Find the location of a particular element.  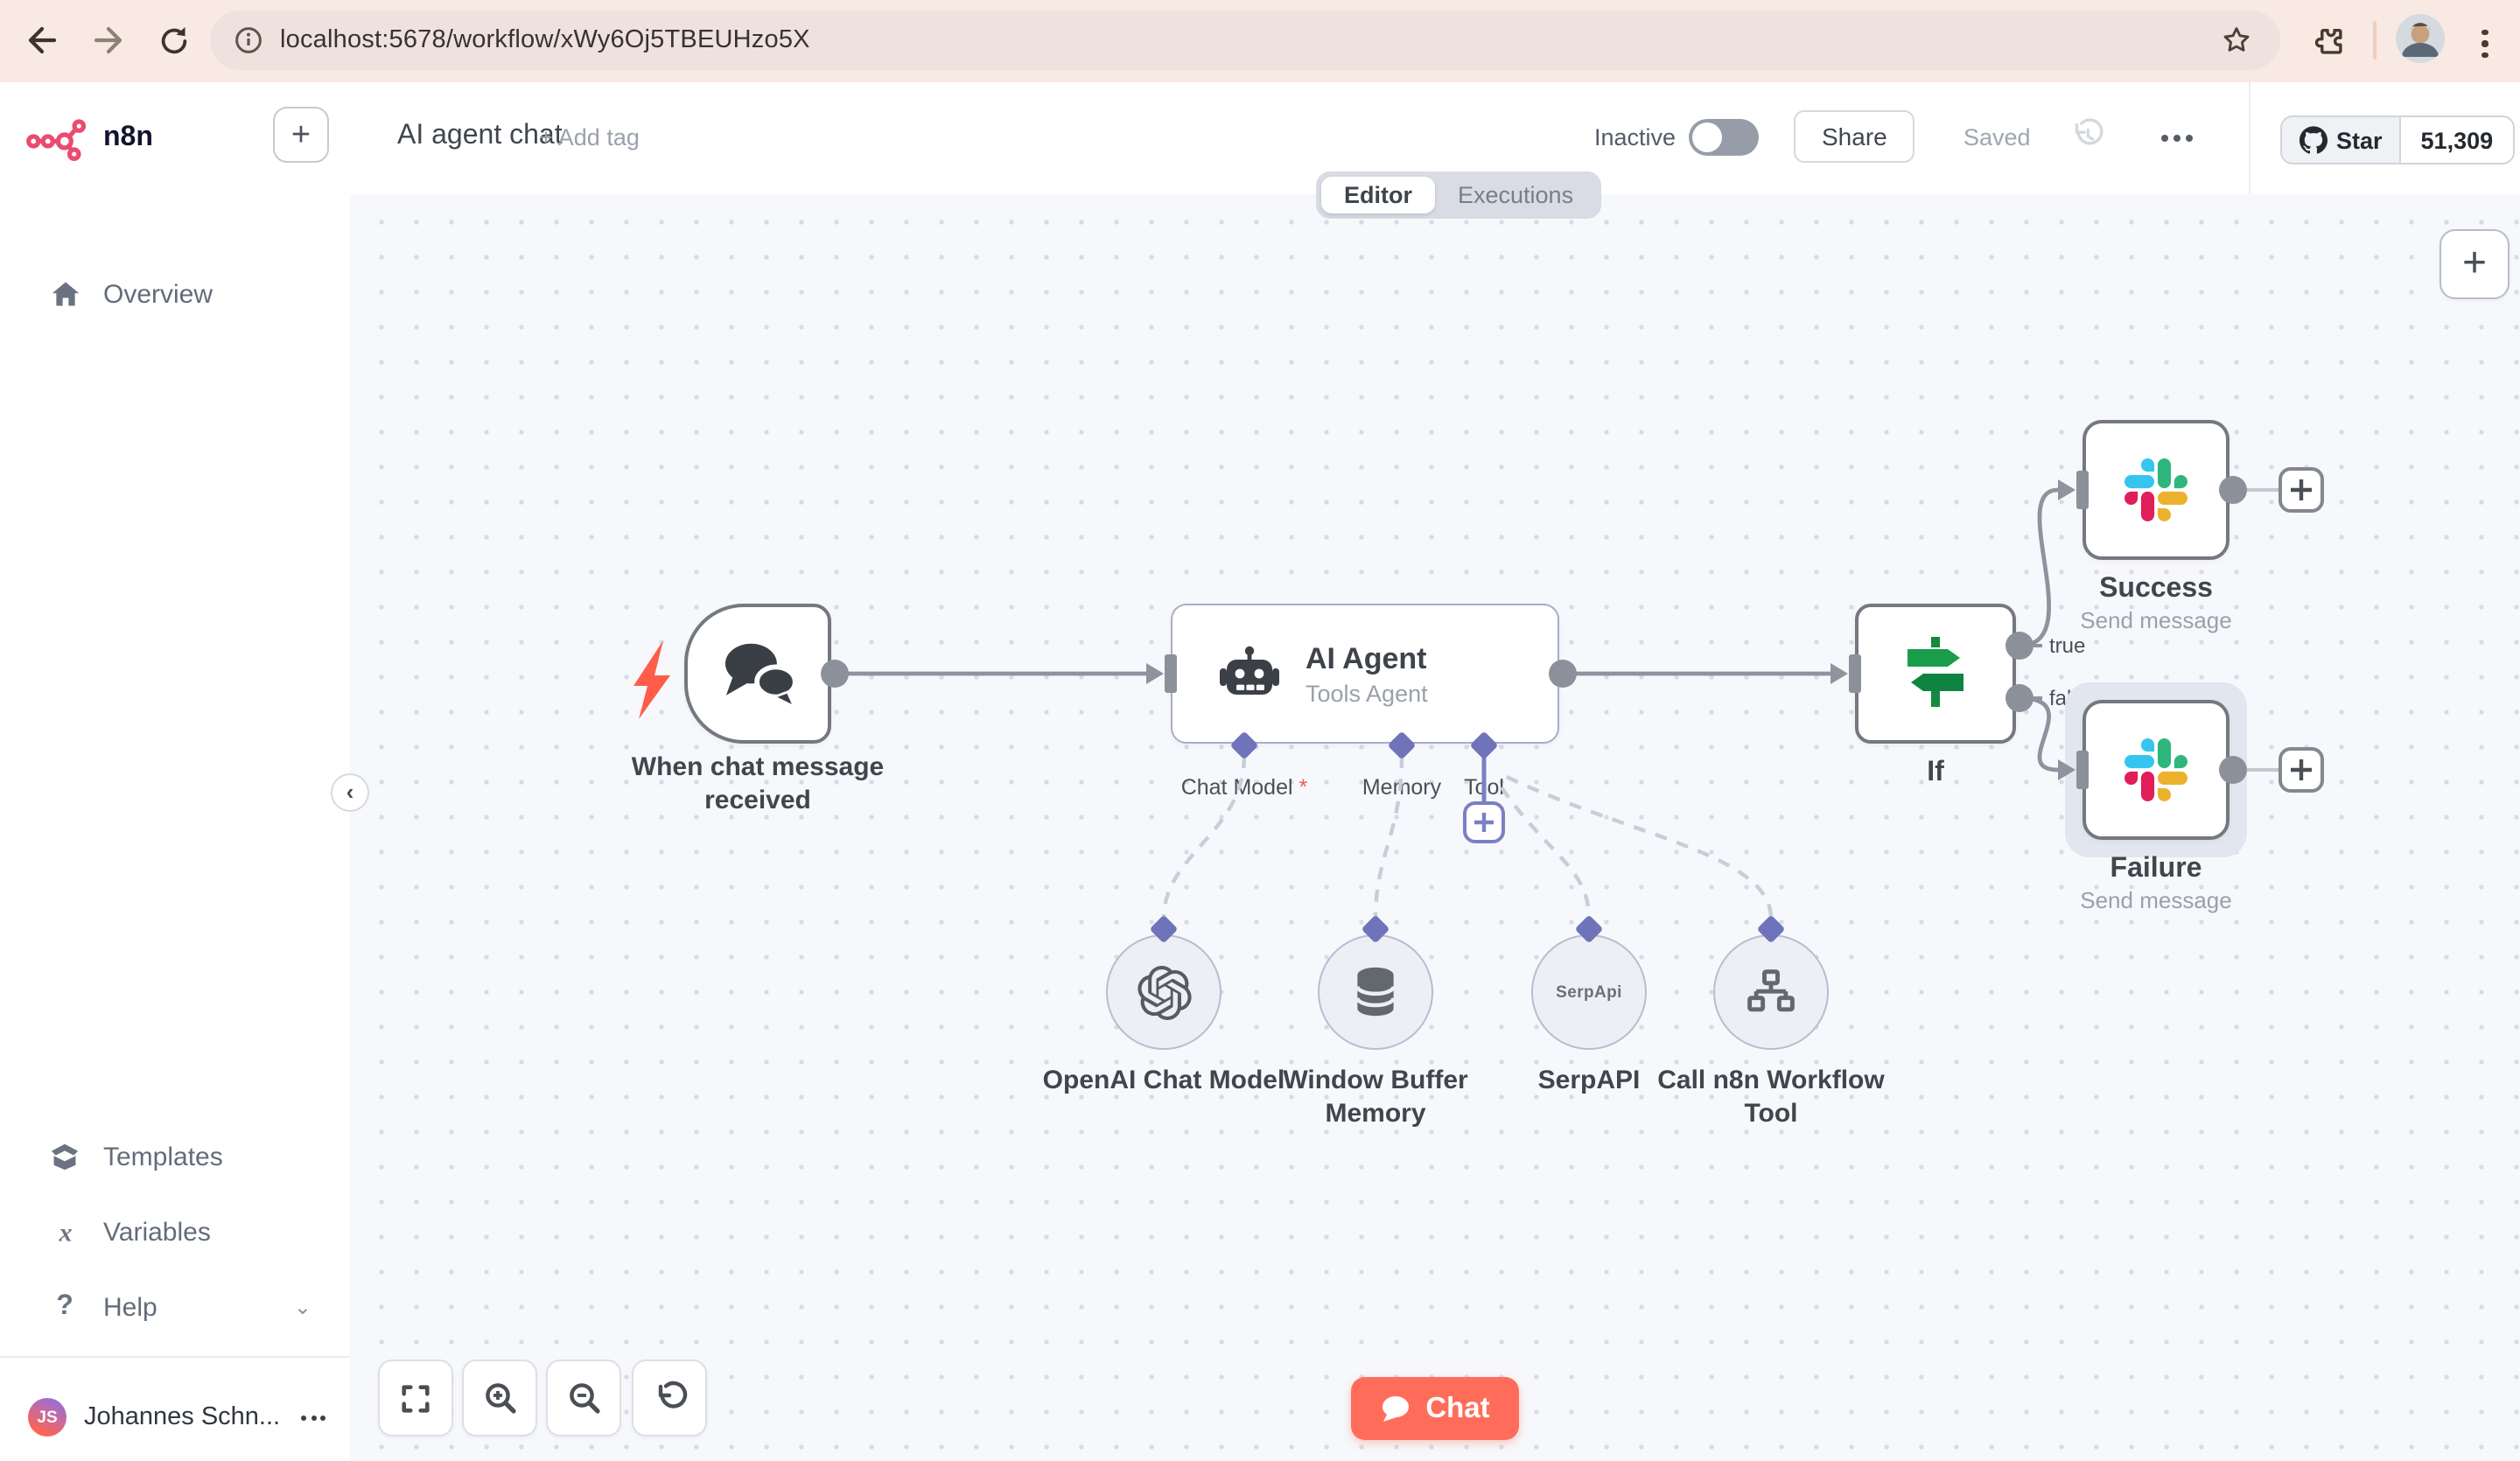

puzzle-icon is located at coordinates (2328, 40).